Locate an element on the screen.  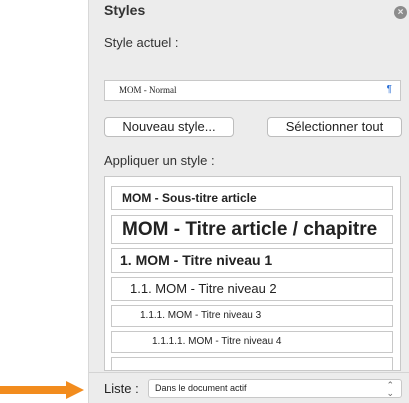
close-icon: × is located at coordinates (400, 12).